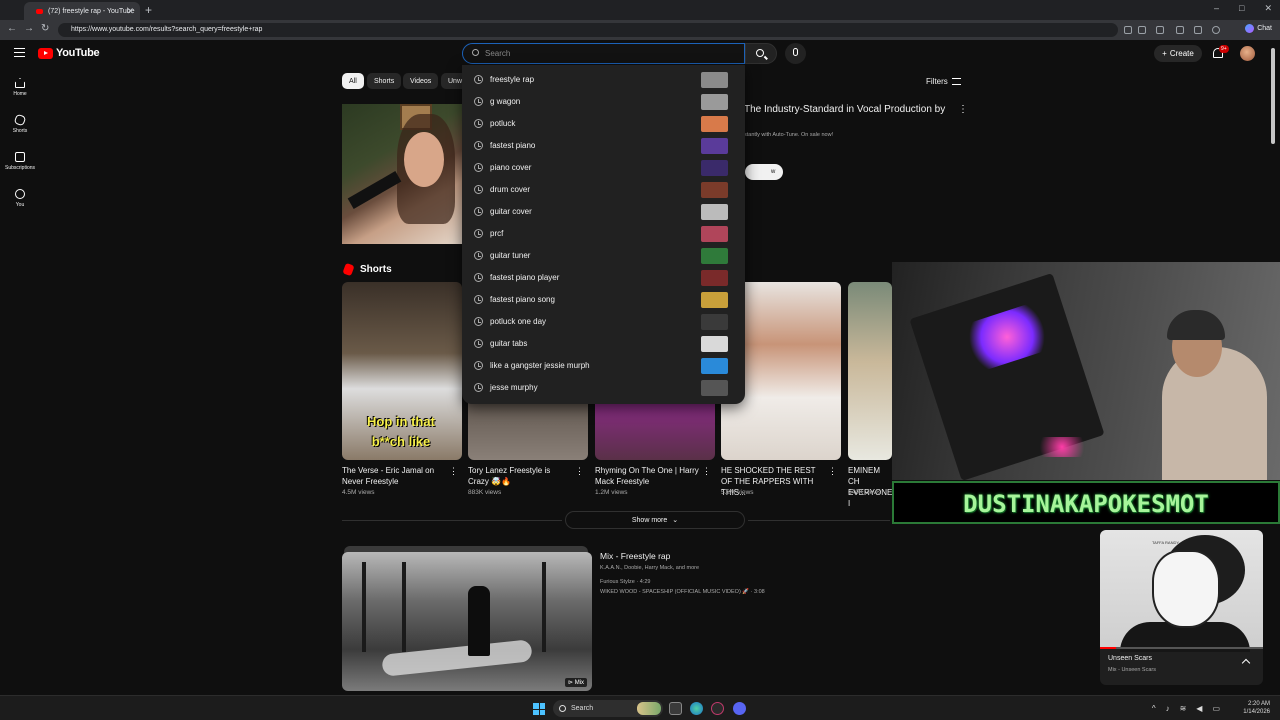  What do you see at coordinates (1198, 30) in the screenshot?
I see `collections-icon` at bounding box center [1198, 30].